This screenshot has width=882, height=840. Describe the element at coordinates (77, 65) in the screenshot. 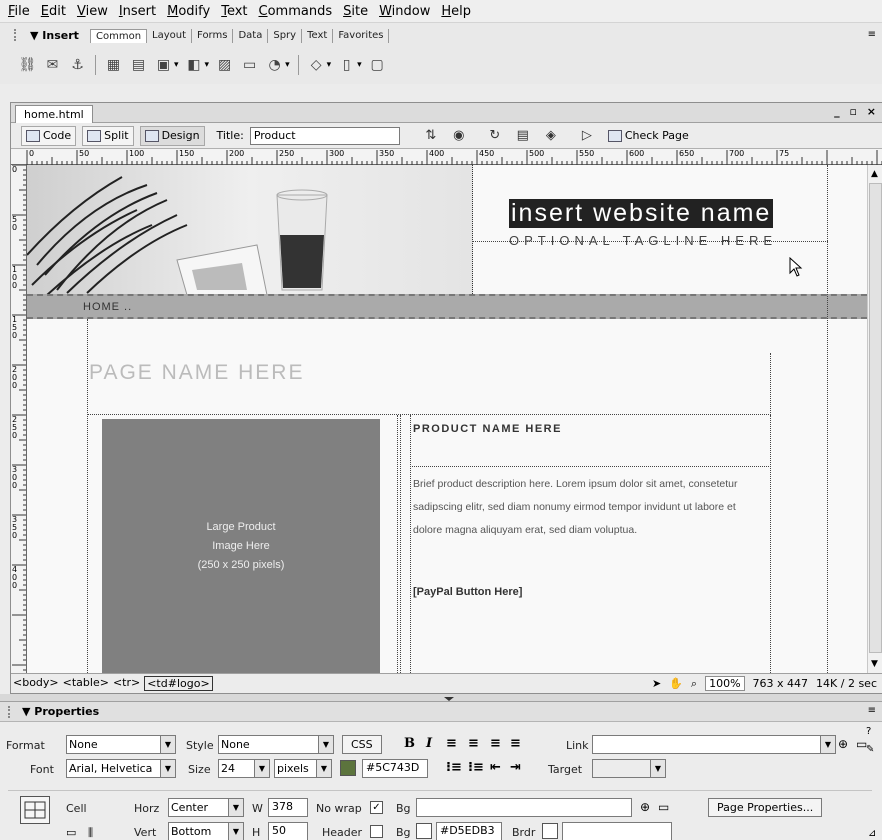

I see `named-anchor-icon: ⚓` at that location.